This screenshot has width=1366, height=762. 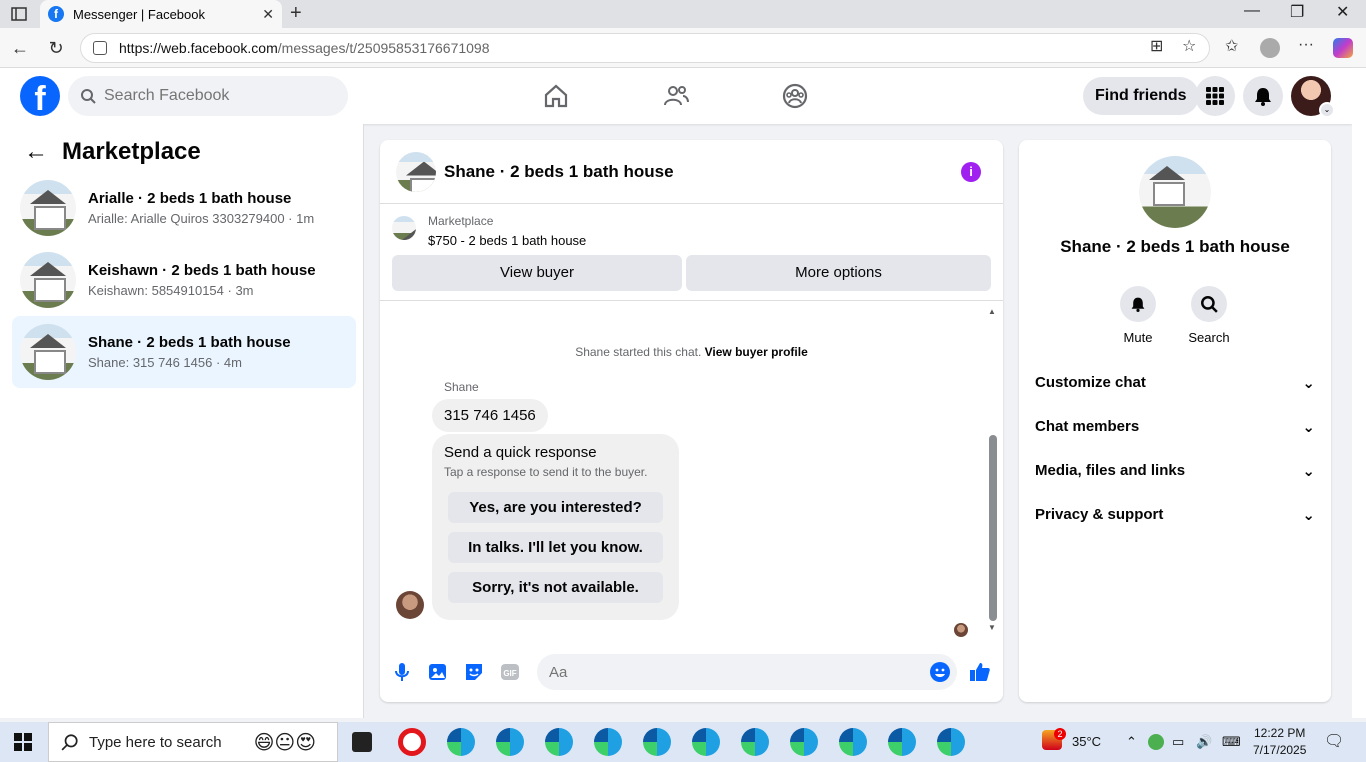 What do you see at coordinates (546, 472) in the screenshot?
I see `quick-response-subtitle: Tap a response to send it to the buyer.` at bounding box center [546, 472].